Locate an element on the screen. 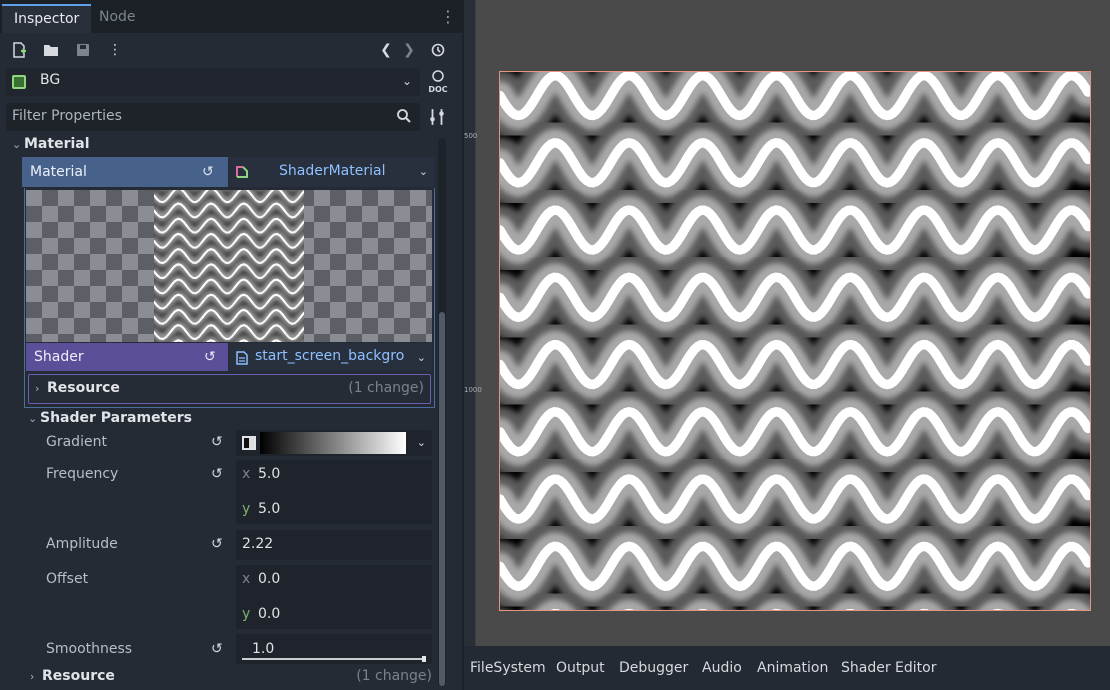  material-preview is located at coordinates (229, 271).